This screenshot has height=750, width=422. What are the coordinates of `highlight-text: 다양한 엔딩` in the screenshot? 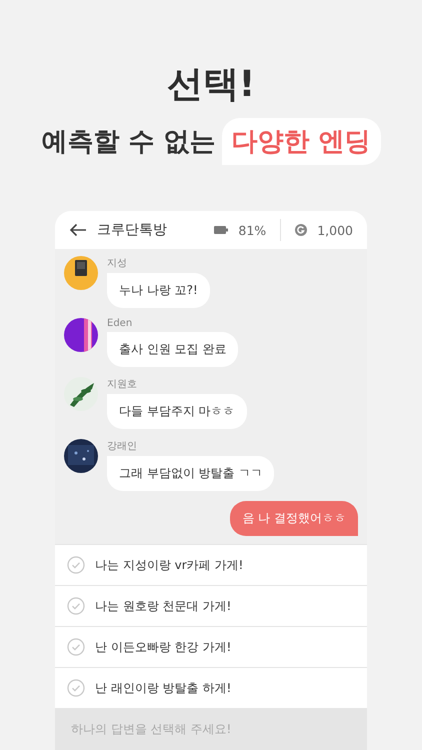 It's located at (301, 141).